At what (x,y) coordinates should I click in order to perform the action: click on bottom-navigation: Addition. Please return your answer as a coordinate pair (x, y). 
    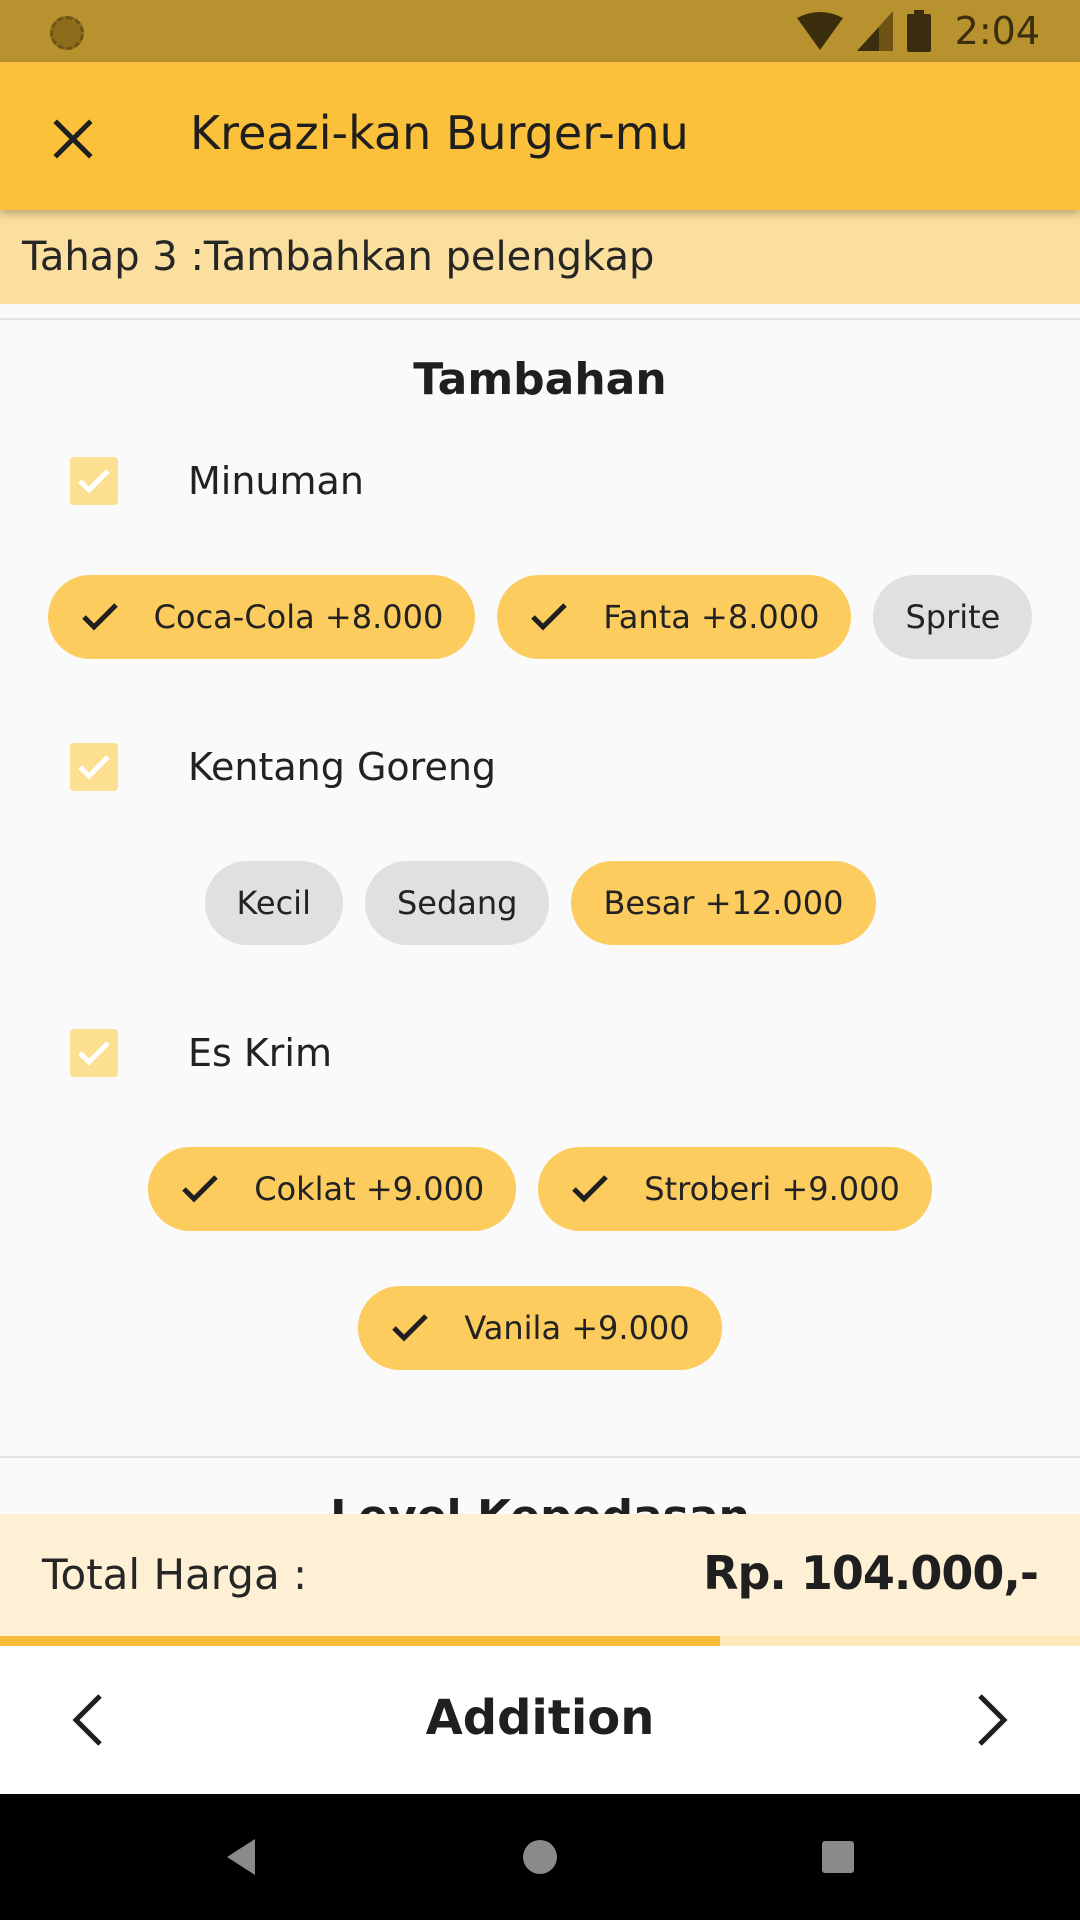
    Looking at the image, I should click on (540, 1720).